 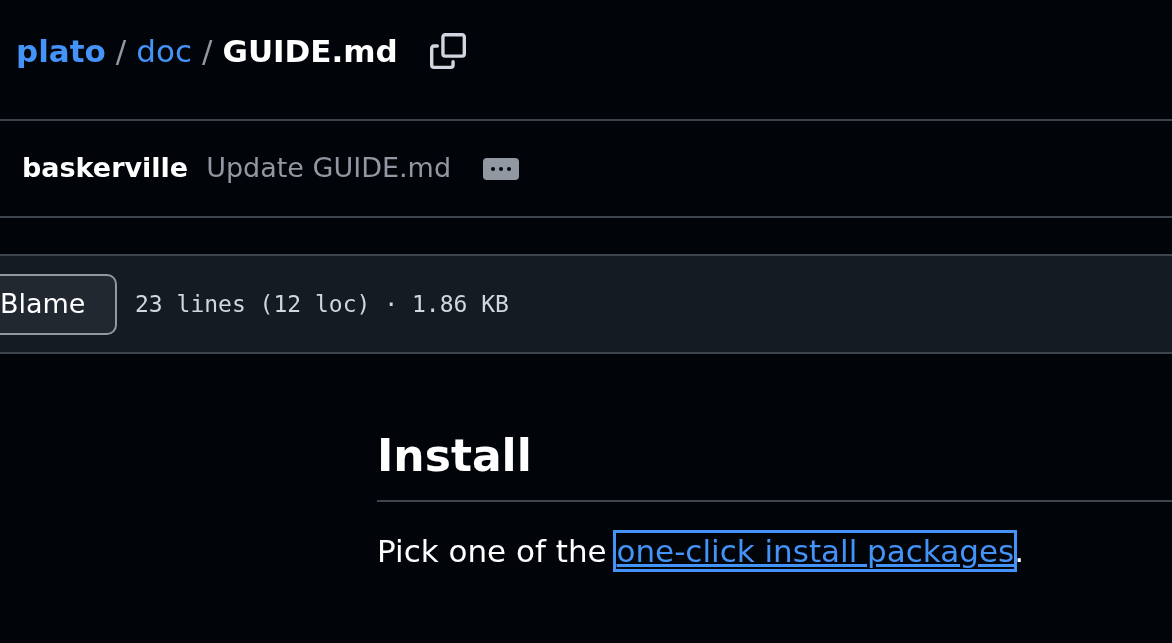 What do you see at coordinates (310, 51) in the screenshot?
I see `file-name: GUIDE.md` at bounding box center [310, 51].